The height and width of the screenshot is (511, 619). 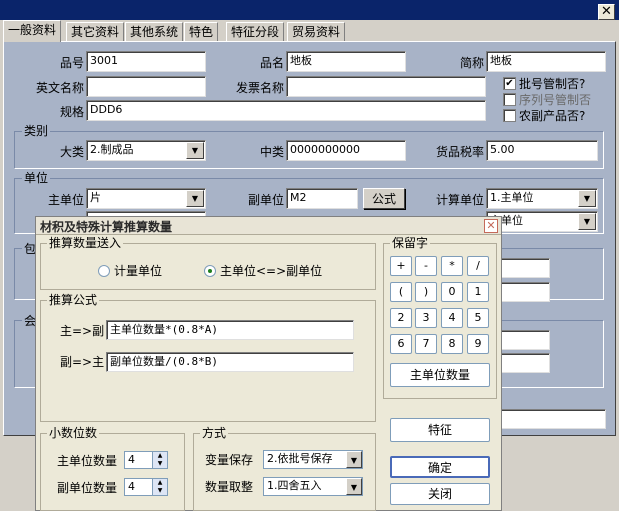 What do you see at coordinates (452, 344) in the screenshot?
I see `key-8: 8` at bounding box center [452, 344].